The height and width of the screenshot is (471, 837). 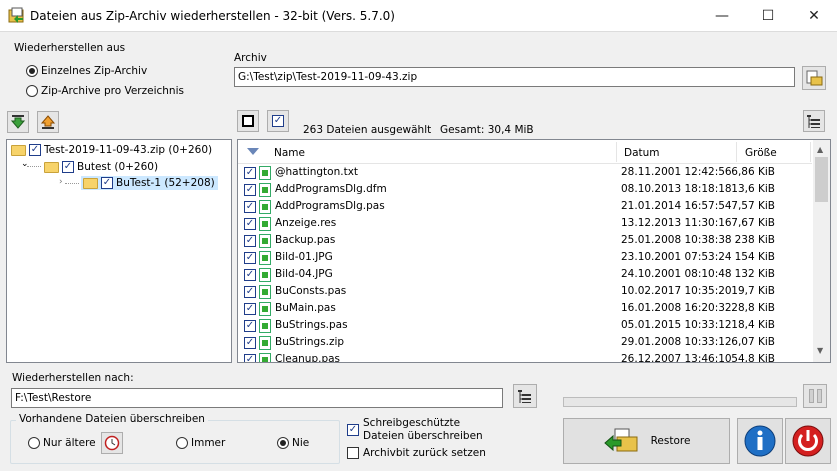 I want to click on tree-node-butest1: BuTest-1 (52+208), so click(x=149, y=183).